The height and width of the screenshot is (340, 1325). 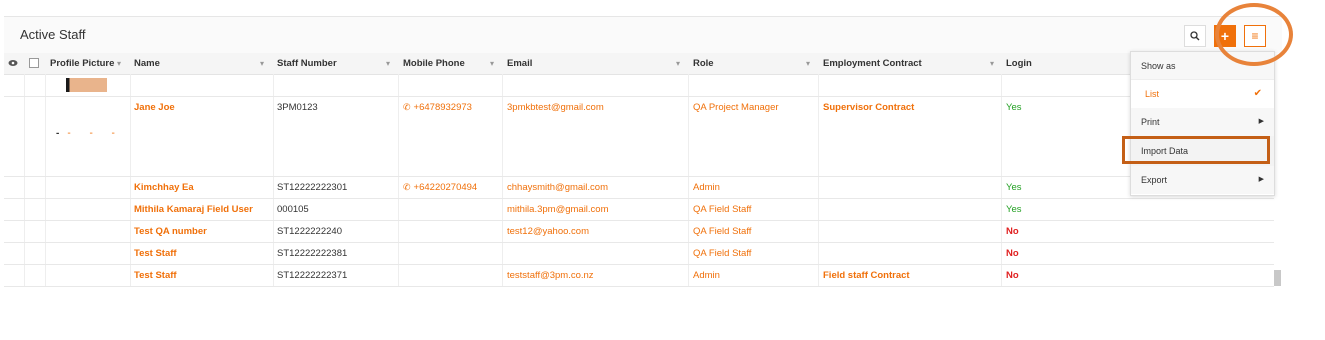 What do you see at coordinates (434, 63) in the screenshot?
I see `column-header-mobile-phone: Mobile Phone` at bounding box center [434, 63].